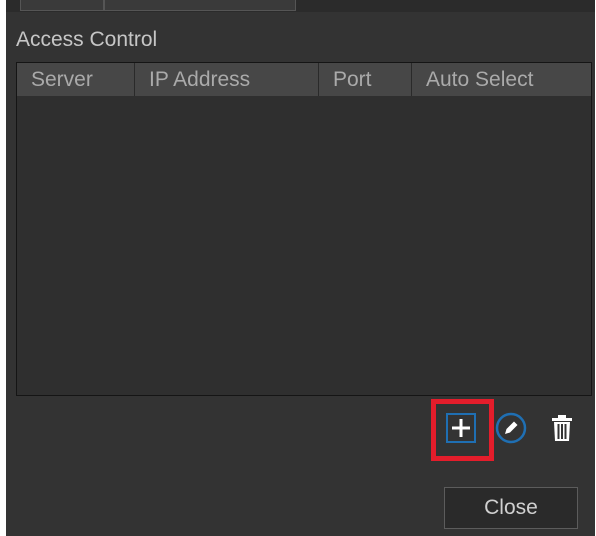 This screenshot has width=596, height=536. Describe the element at coordinates (300, 6) in the screenshot. I see `top-tab-strip` at that location.